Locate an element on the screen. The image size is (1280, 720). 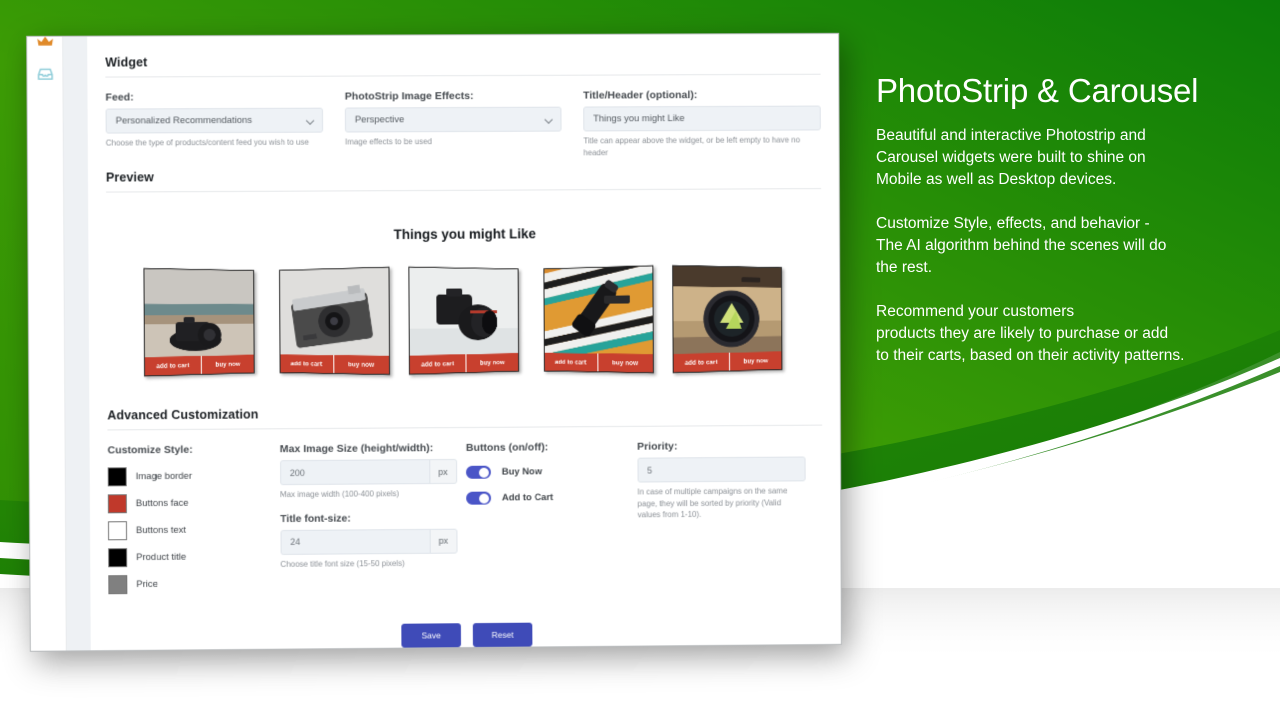
buy-now-toggle-label: Buy Now is located at coordinates (522, 472).